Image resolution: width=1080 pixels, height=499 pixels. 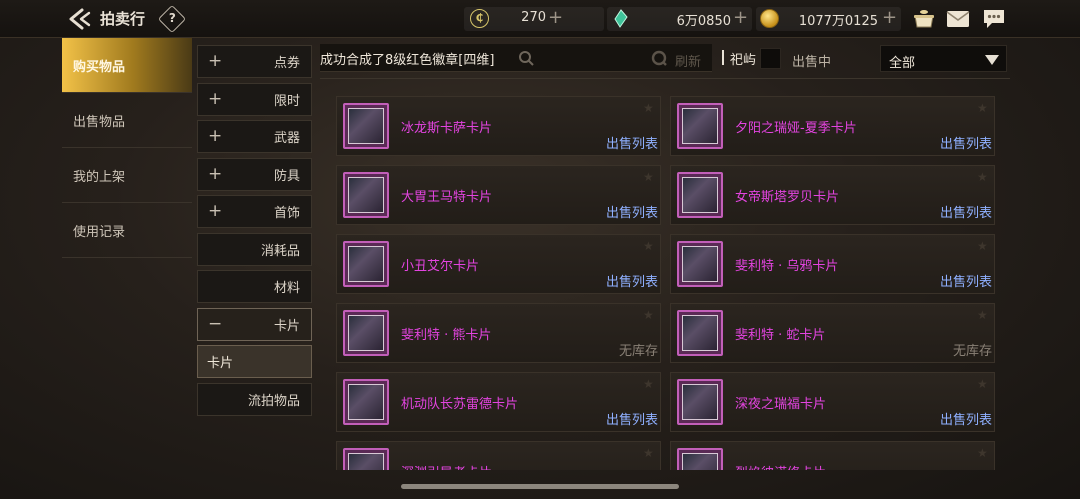 I want to click on category-list: + 点券 + 限时 + 武器 + 防具 + 首饰 消耗品 材料 − 卡片 卡片 流拍物品, so click(x=254, y=232).